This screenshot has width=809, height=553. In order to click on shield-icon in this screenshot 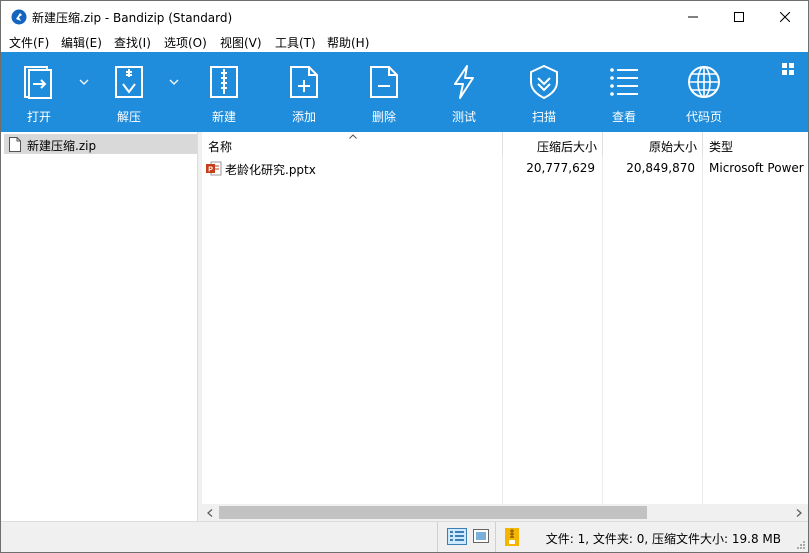, I will do `click(544, 82)`.